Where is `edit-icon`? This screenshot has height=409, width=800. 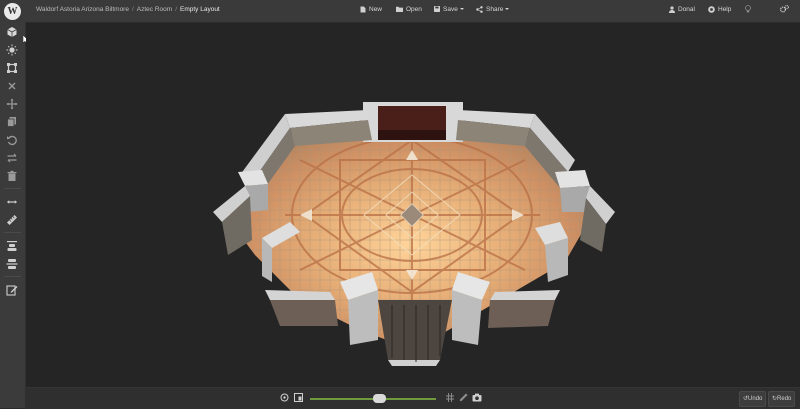
edit-icon is located at coordinates (12, 290).